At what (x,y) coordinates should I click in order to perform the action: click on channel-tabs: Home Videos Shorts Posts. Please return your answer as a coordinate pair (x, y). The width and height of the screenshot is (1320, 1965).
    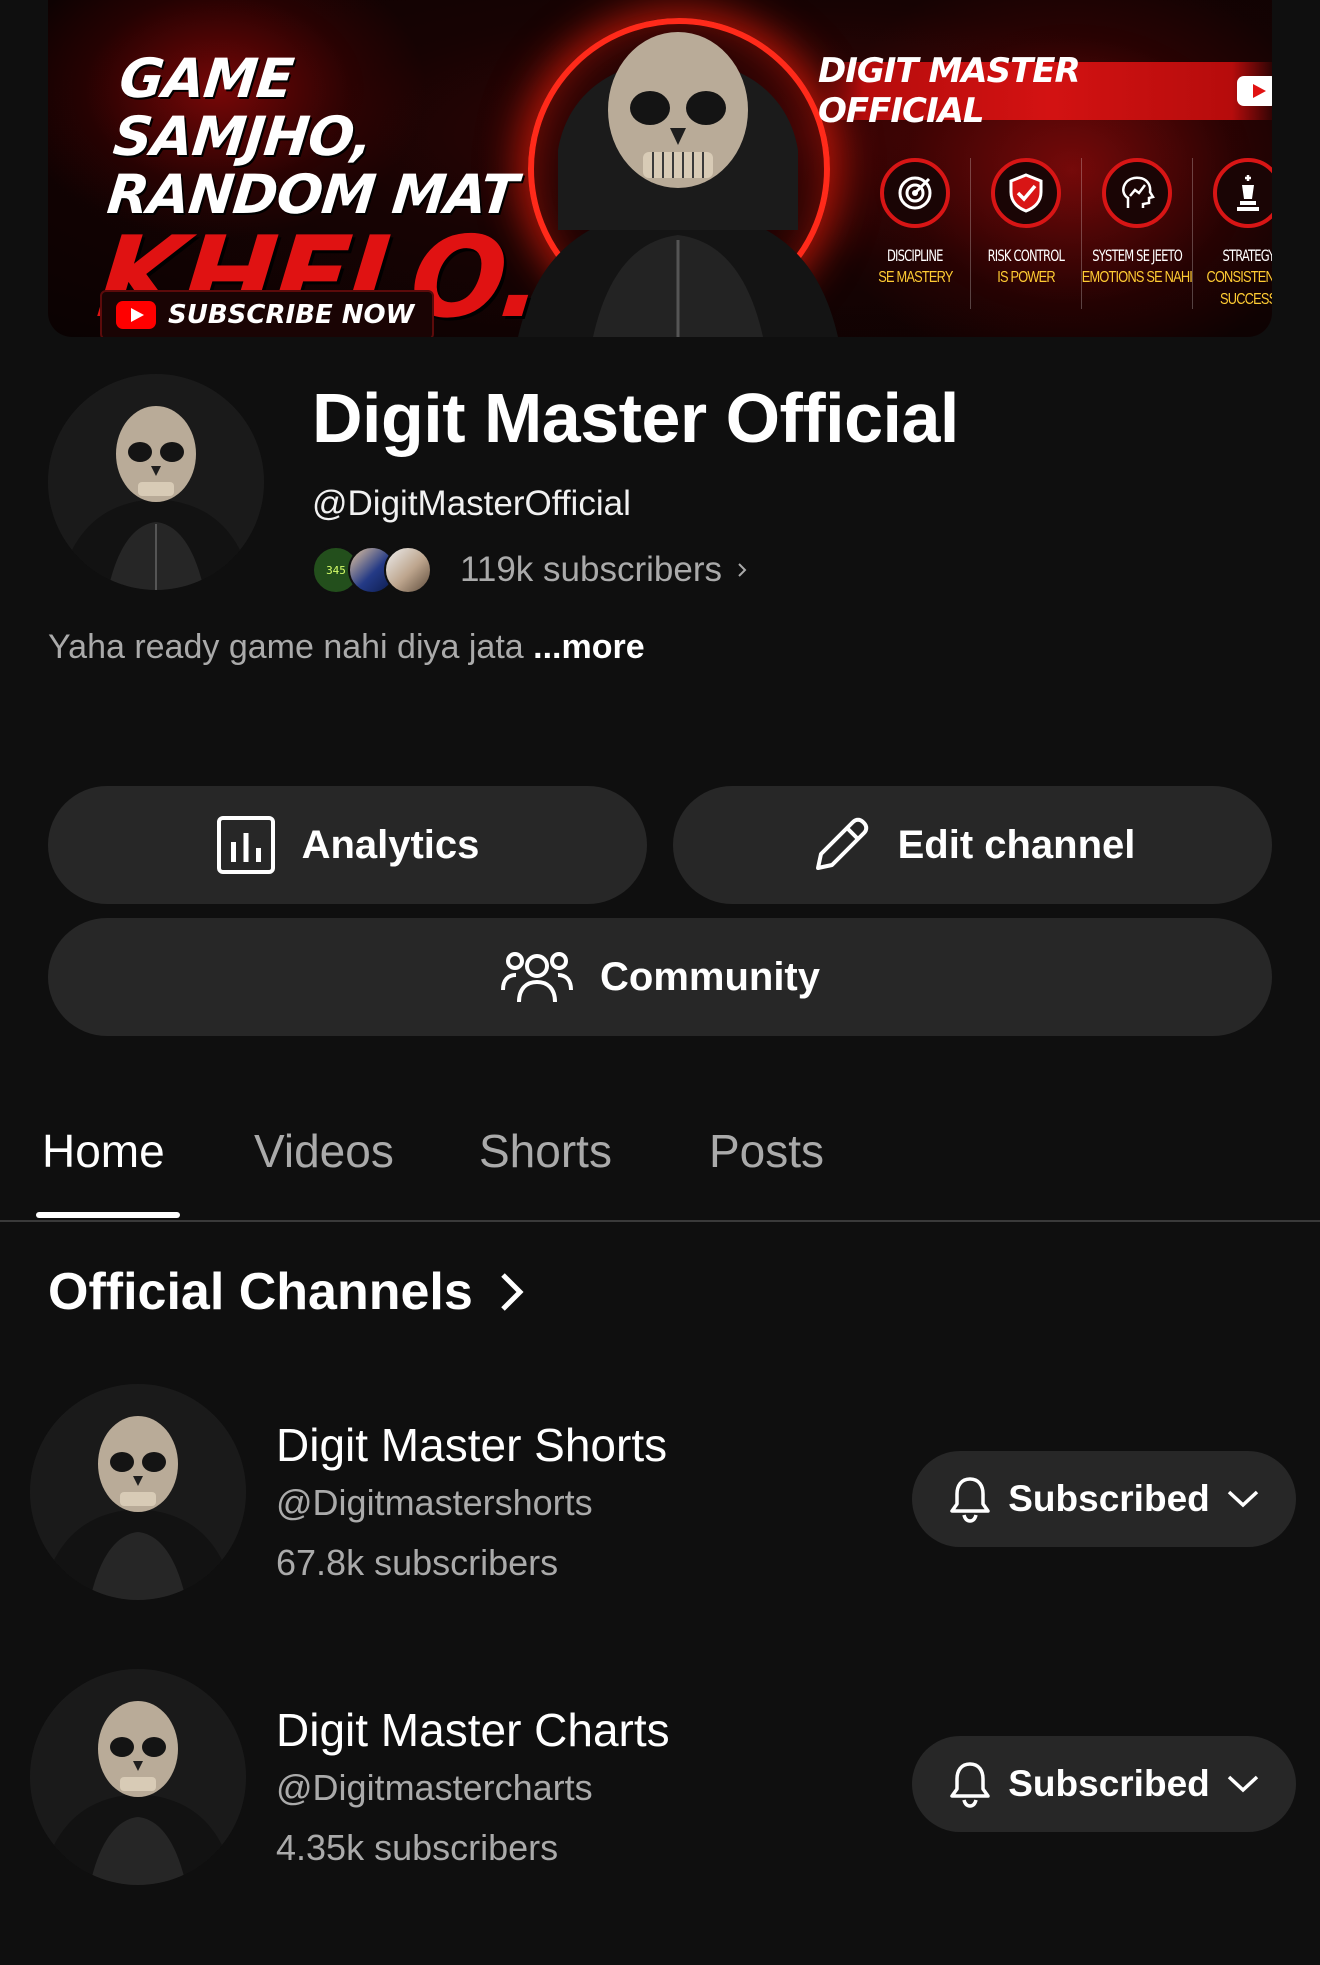
    Looking at the image, I should click on (660, 1157).